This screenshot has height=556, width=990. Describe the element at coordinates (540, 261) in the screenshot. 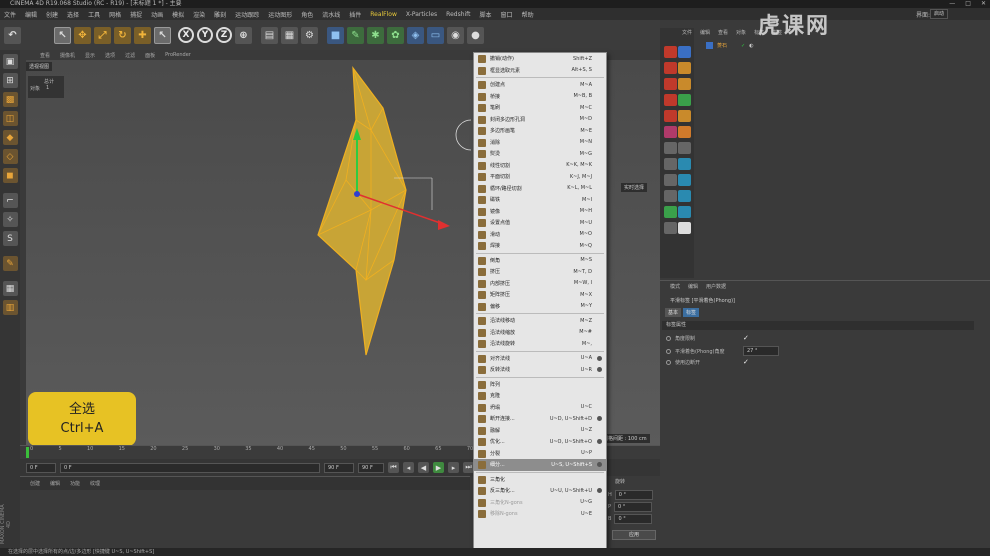

I see `context-menu-item: 倒角 M~S` at that location.